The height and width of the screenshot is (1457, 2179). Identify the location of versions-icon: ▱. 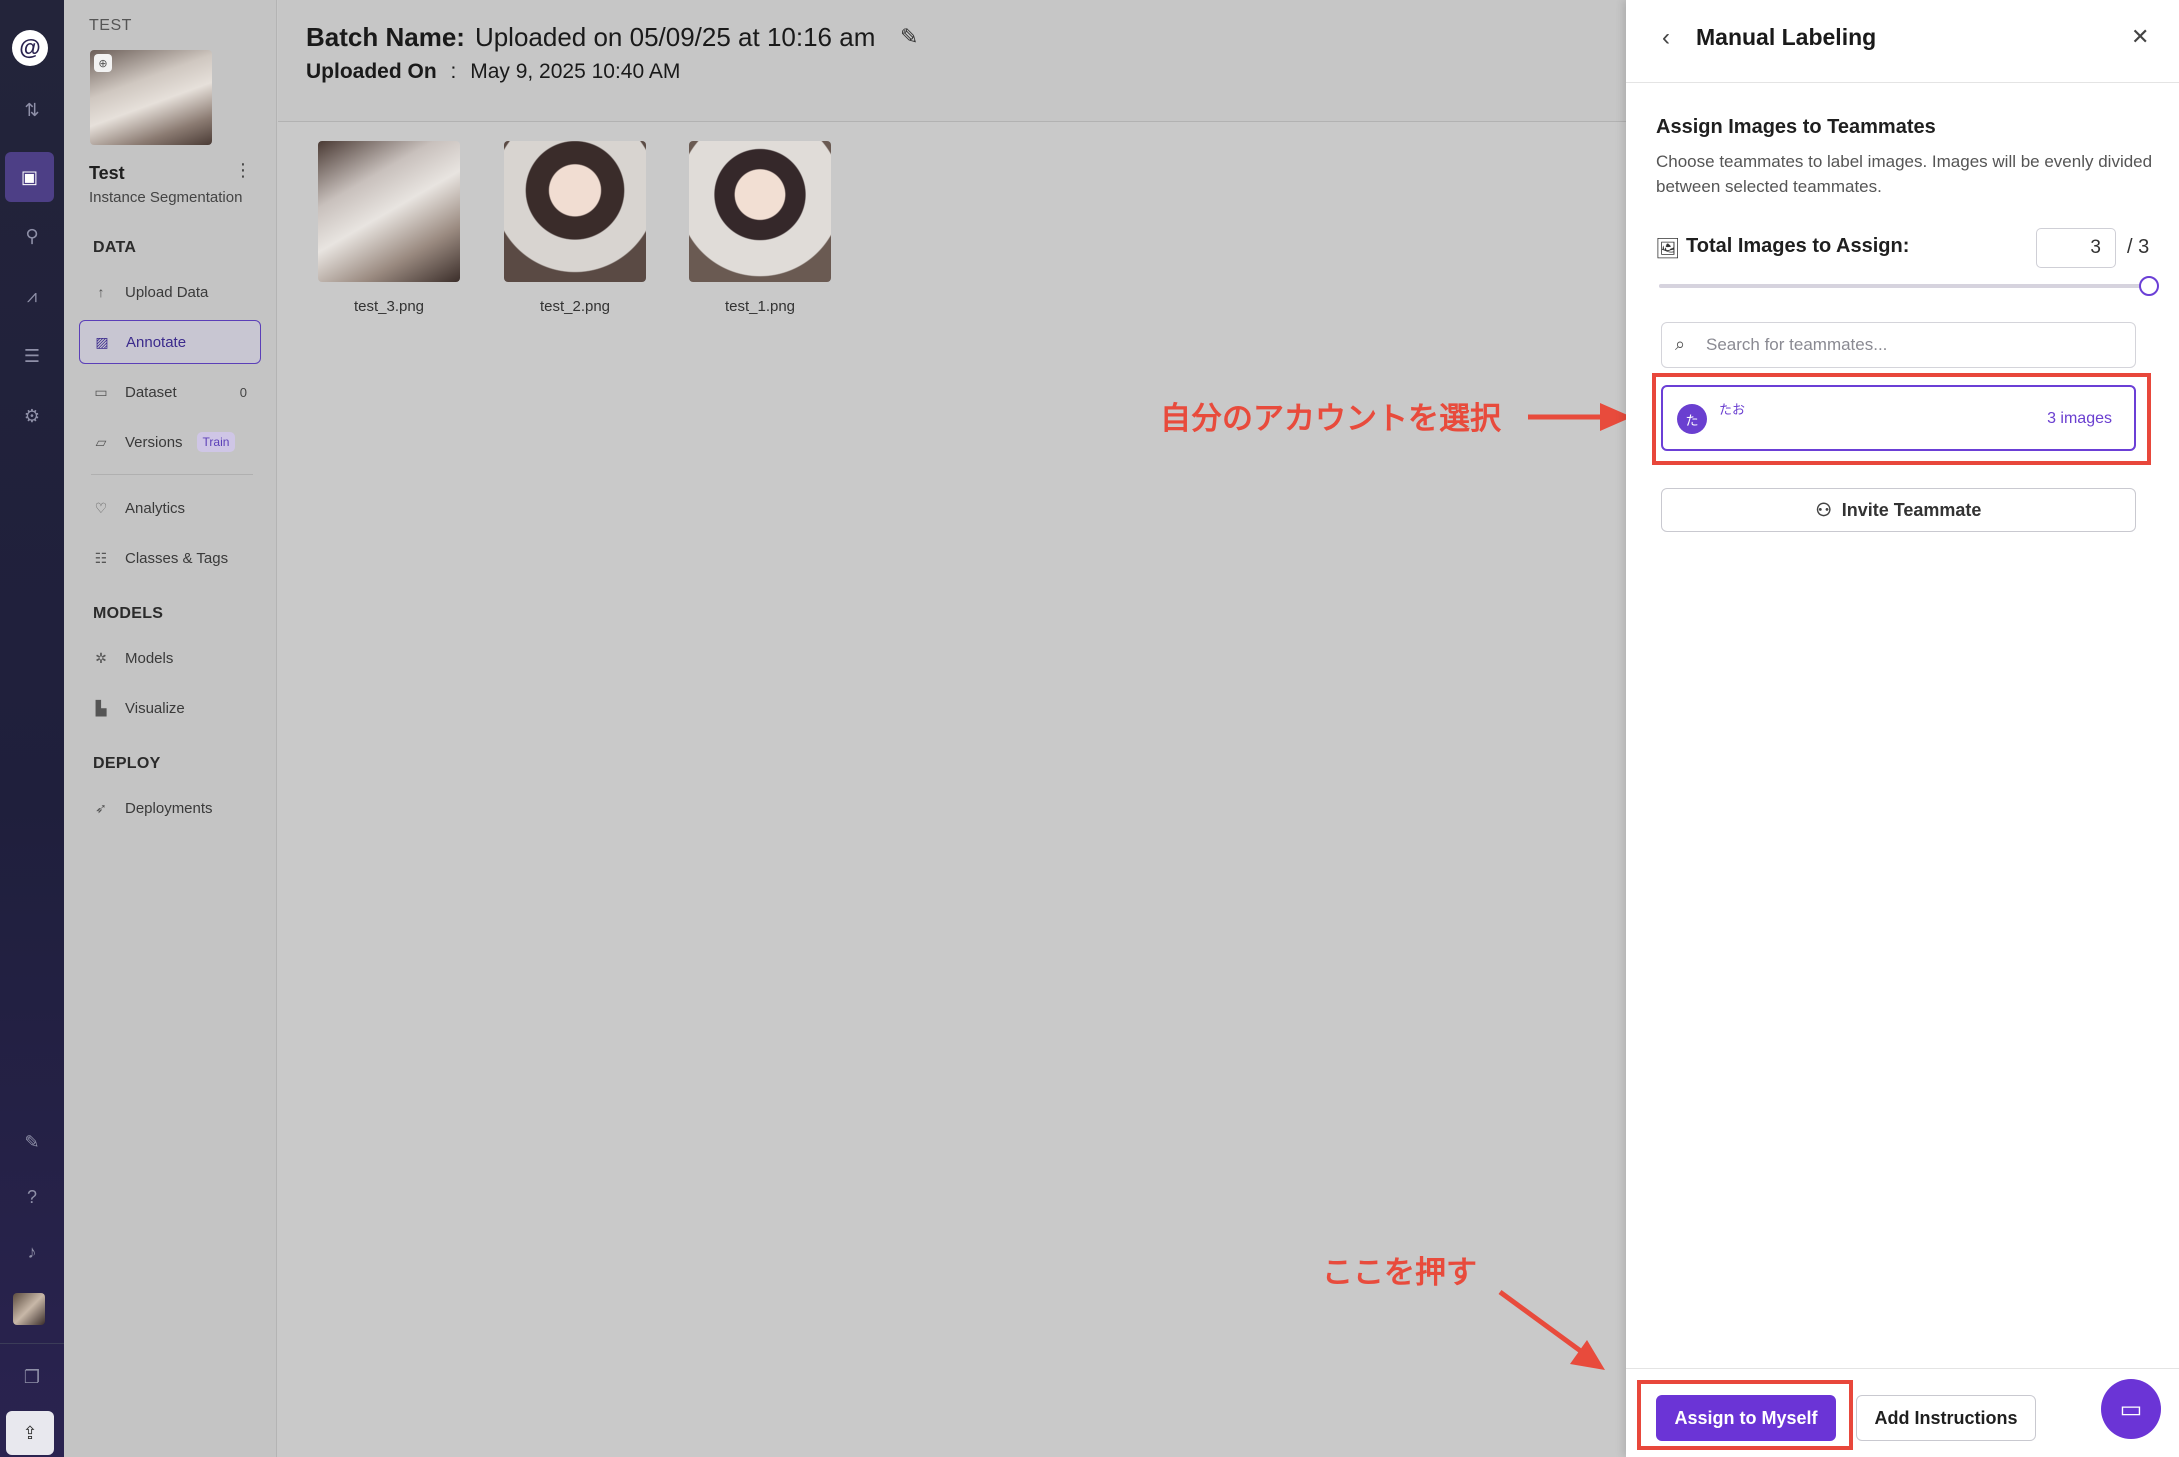
(101, 441).